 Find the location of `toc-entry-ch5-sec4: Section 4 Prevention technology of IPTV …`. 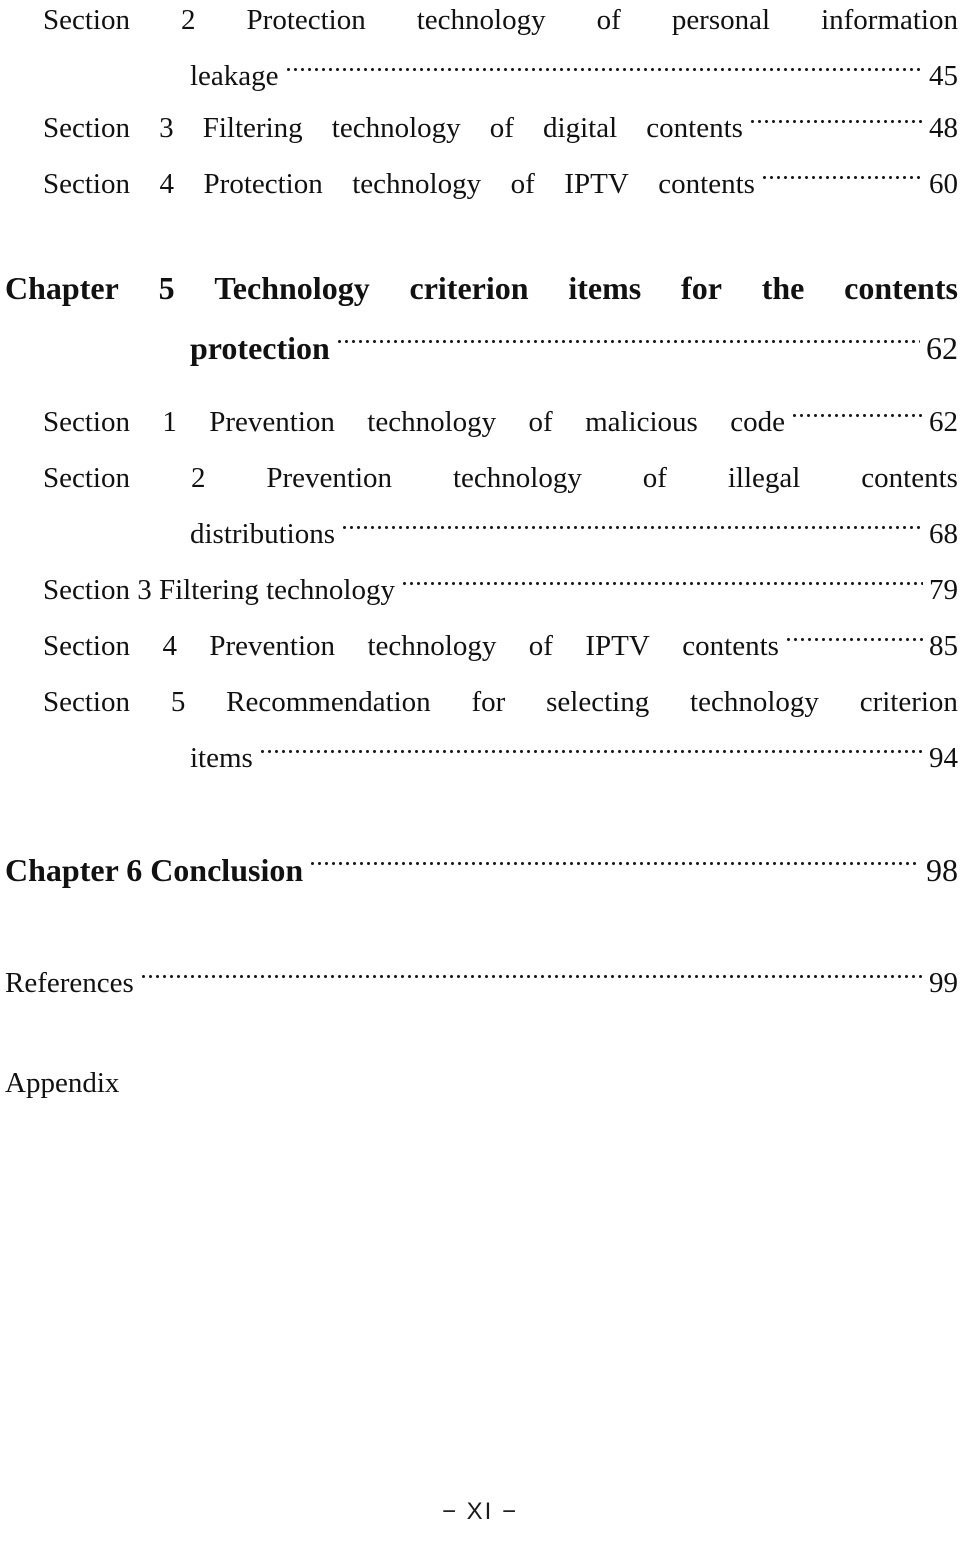

toc-entry-ch5-sec4: Section 4 Prevention technology of IPTV … is located at coordinates (480, 646).